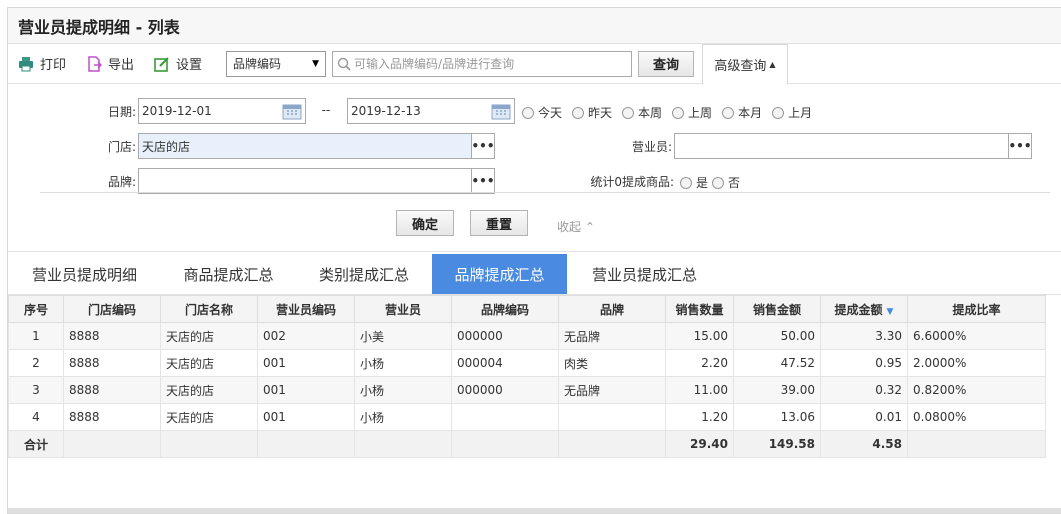 This screenshot has height=514, width=1061. What do you see at coordinates (666, 63) in the screenshot?
I see `query-button: 查询` at bounding box center [666, 63].